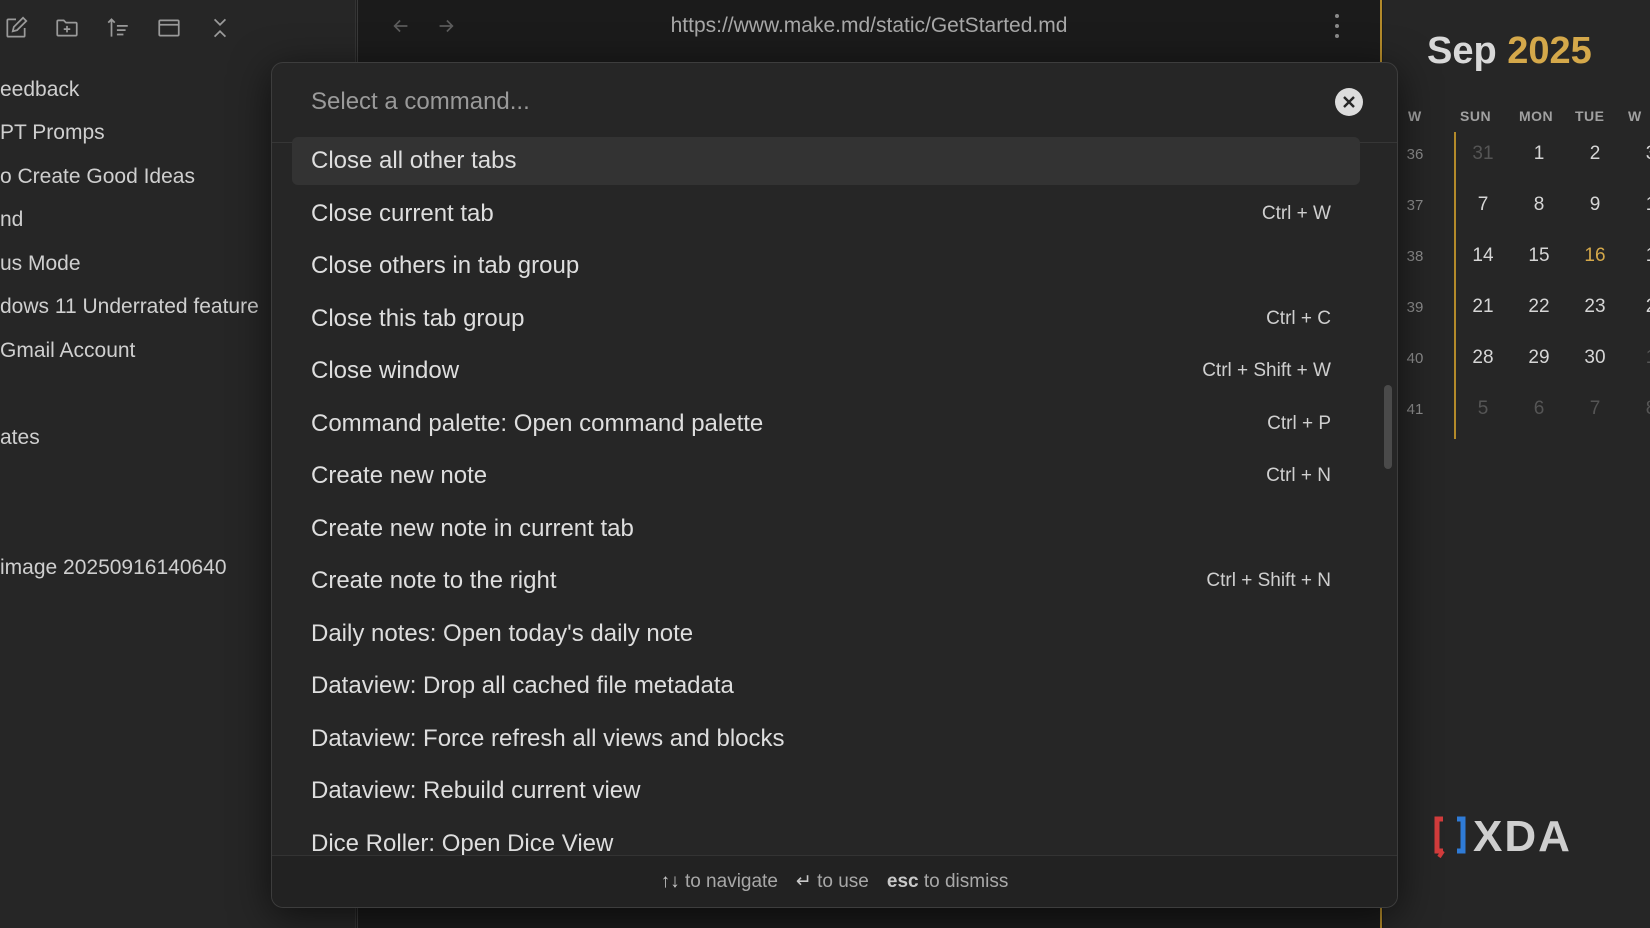 The image size is (1650, 928). I want to click on calendar-week-number: 41, so click(1415, 409).